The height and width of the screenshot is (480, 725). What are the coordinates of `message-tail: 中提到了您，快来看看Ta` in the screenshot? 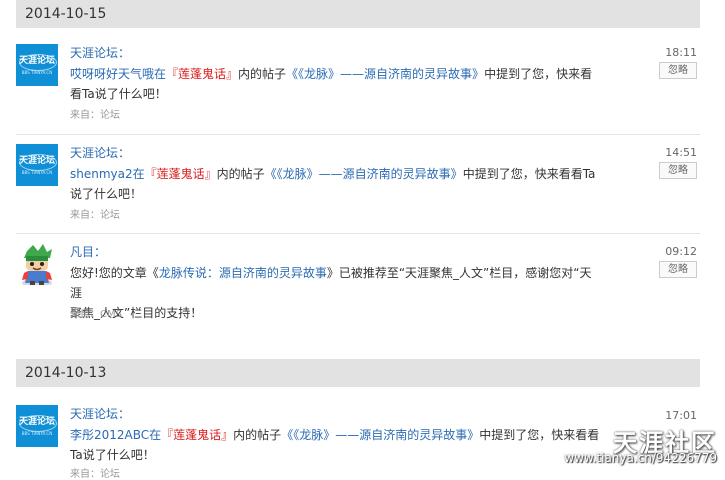 It's located at (529, 174).